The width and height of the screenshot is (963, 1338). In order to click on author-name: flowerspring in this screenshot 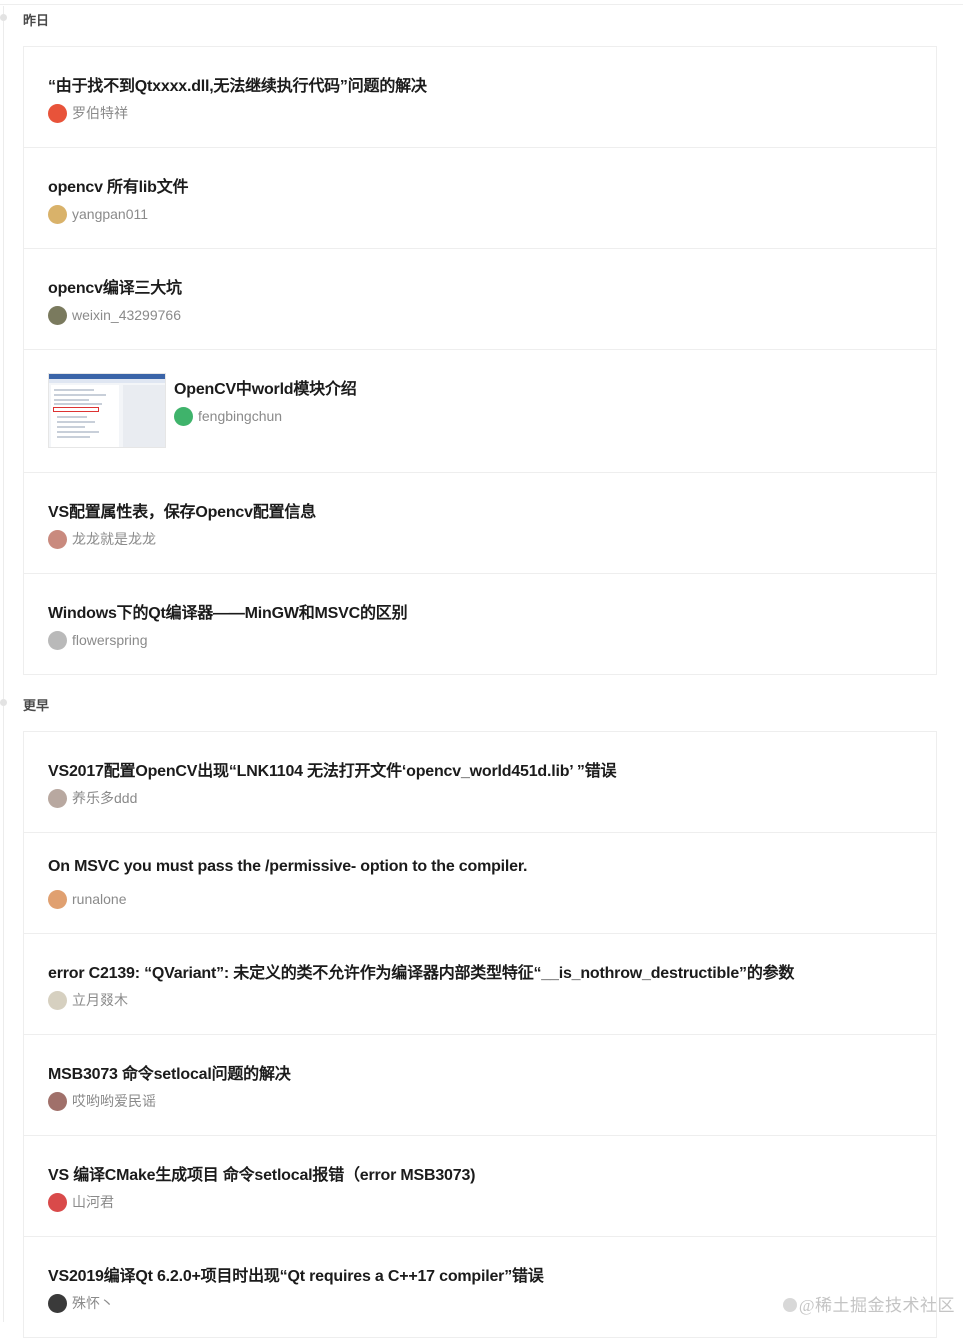, I will do `click(109, 640)`.